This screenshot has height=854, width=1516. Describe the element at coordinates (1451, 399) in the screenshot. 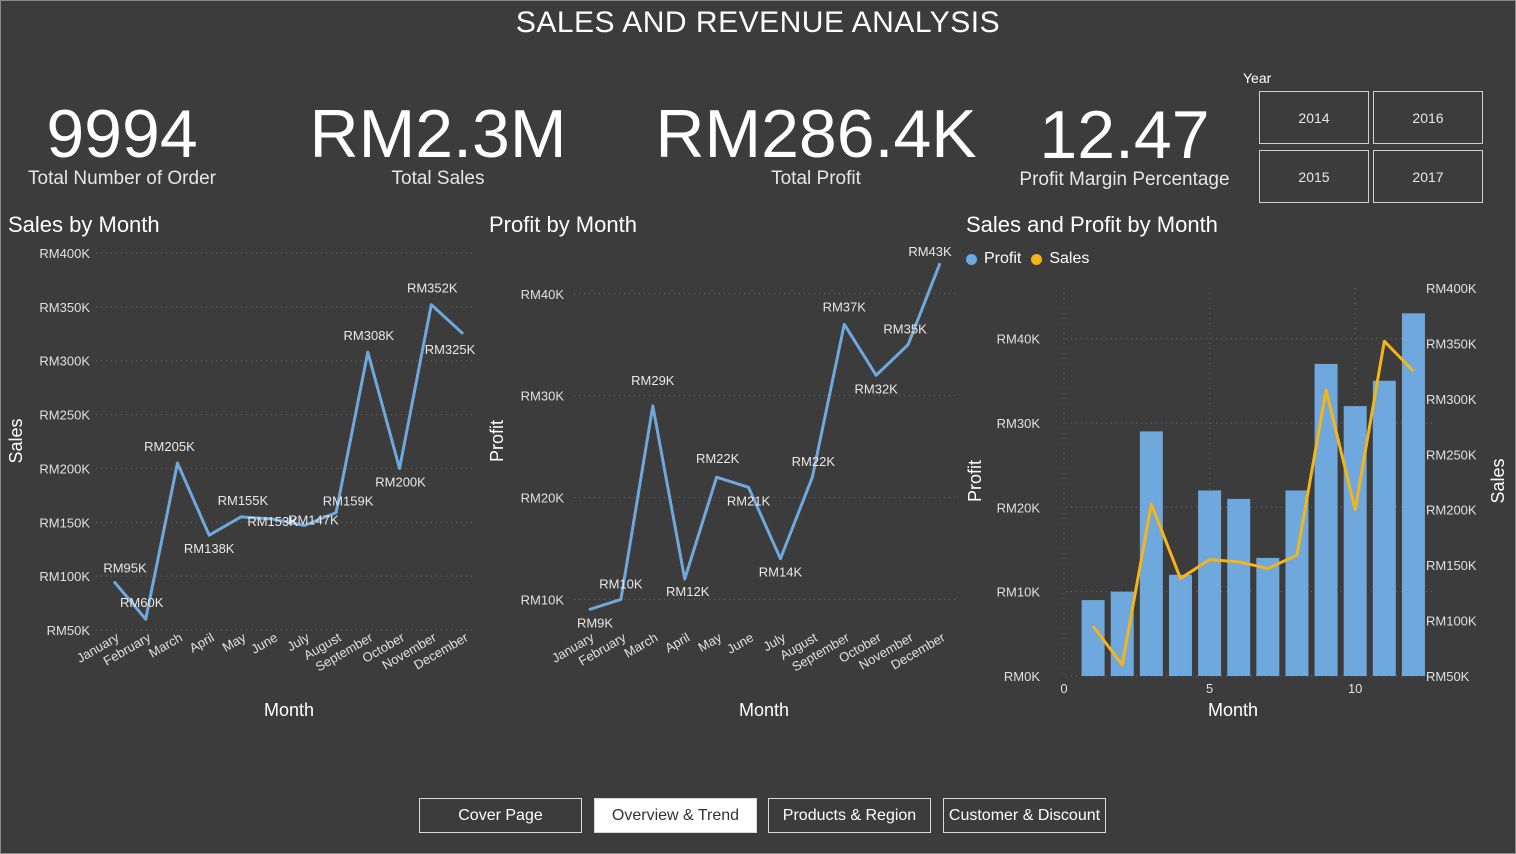

I see `y2-tick-label: RM300K` at that location.